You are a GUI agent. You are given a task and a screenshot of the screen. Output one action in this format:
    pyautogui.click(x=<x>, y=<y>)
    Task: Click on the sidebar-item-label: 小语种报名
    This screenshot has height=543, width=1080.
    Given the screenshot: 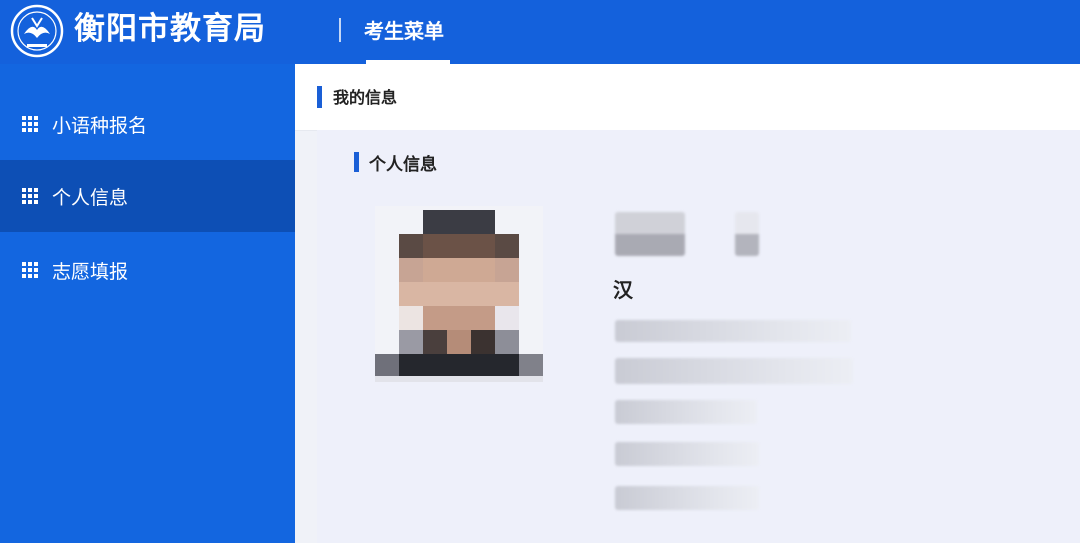 What is the action you would take?
    pyautogui.click(x=100, y=125)
    